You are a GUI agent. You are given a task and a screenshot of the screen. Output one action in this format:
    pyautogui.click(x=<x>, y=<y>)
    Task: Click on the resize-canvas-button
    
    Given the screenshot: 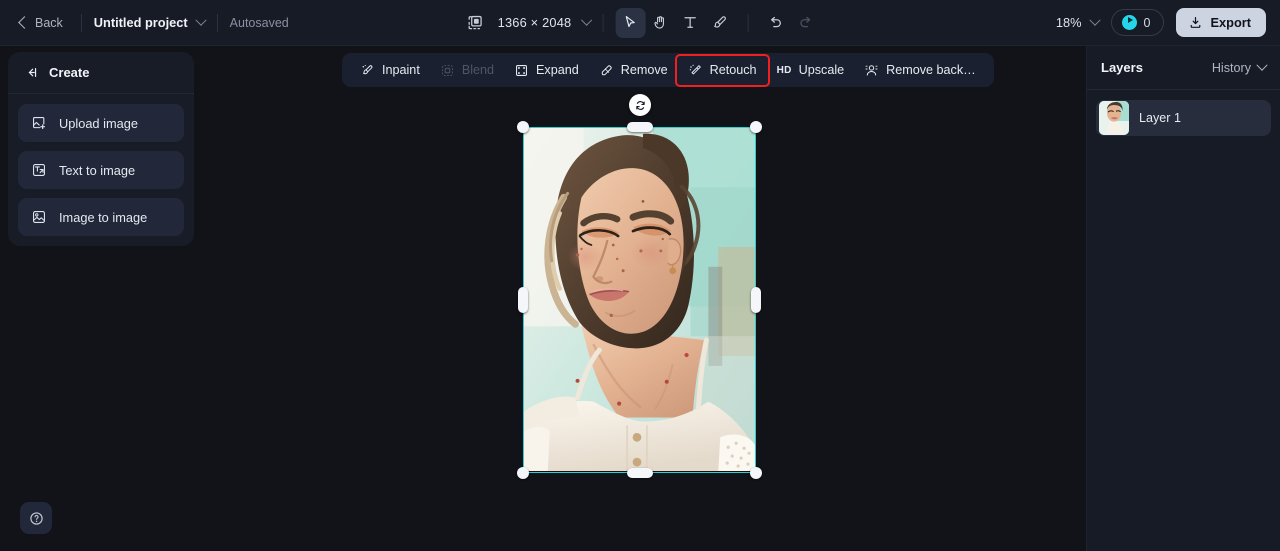 What is the action you would take?
    pyautogui.click(x=475, y=23)
    